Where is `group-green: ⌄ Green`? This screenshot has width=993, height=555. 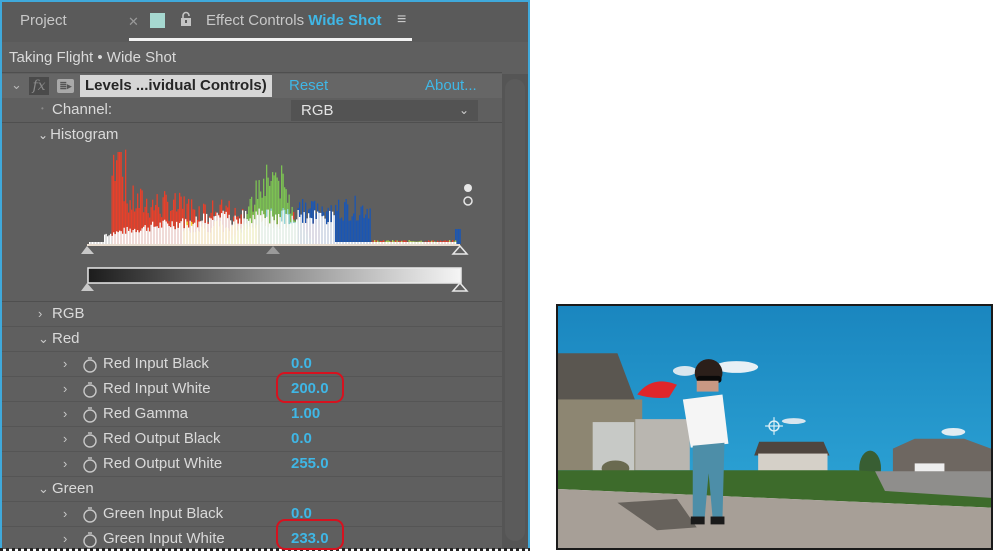
group-green: ⌄ Green is located at coordinates (252, 489).